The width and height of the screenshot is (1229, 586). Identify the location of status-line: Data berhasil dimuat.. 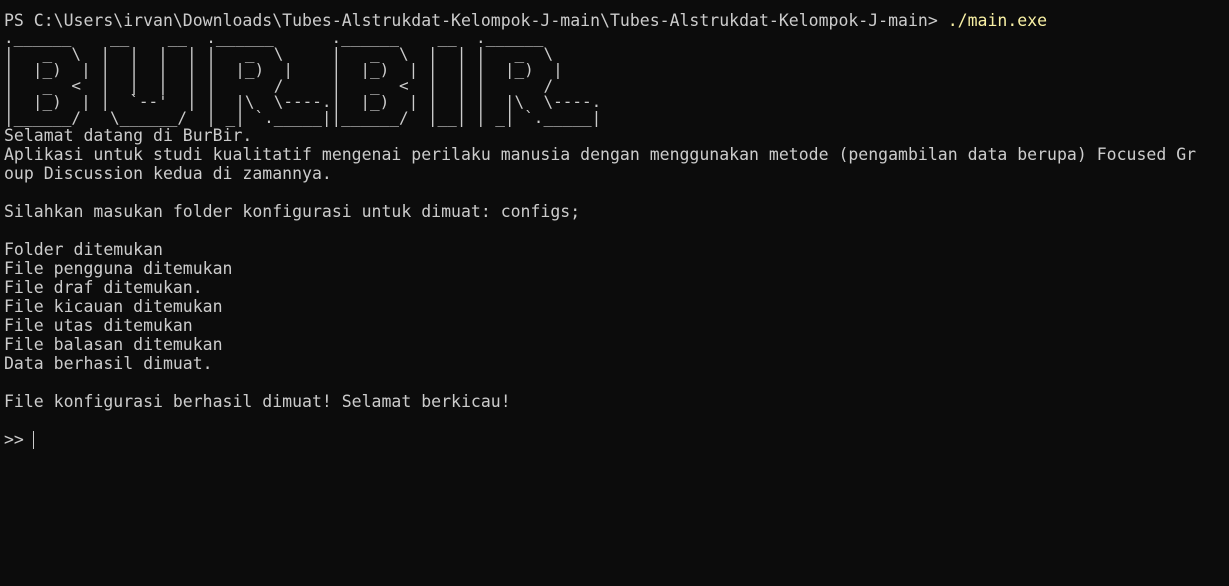
(108, 363).